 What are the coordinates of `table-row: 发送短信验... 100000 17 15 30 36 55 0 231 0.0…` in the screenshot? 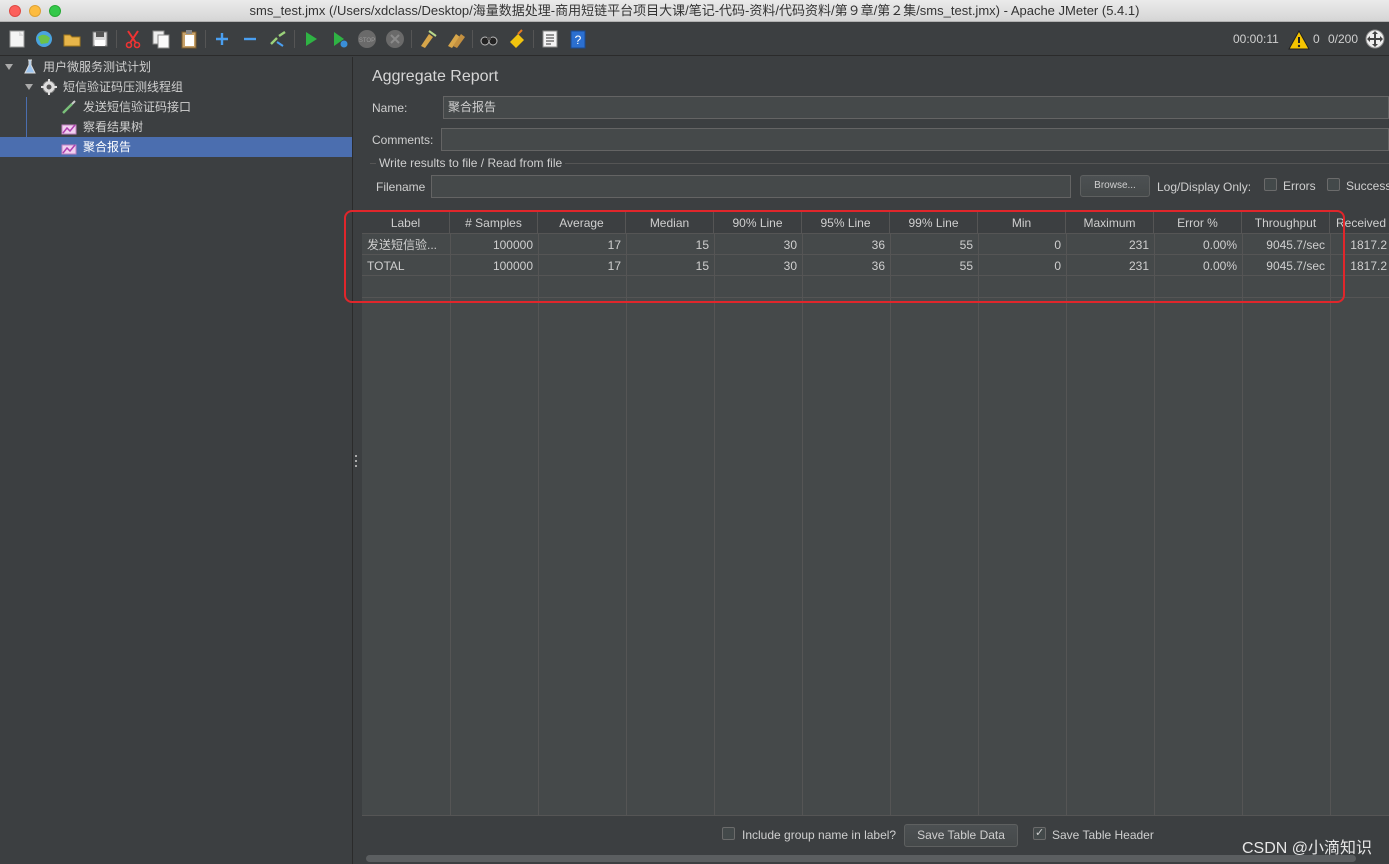 It's located at (875, 245).